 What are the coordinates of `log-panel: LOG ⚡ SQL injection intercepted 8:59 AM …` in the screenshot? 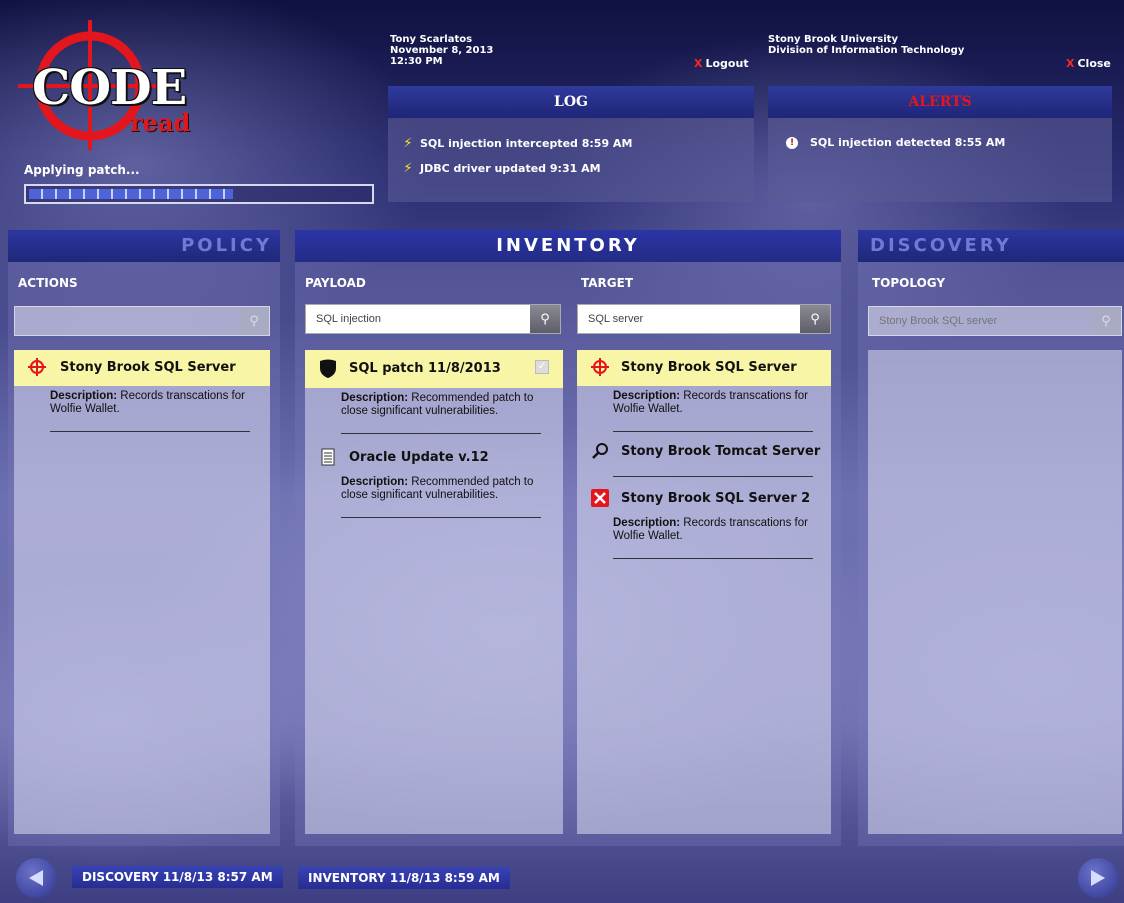 It's located at (571, 144).